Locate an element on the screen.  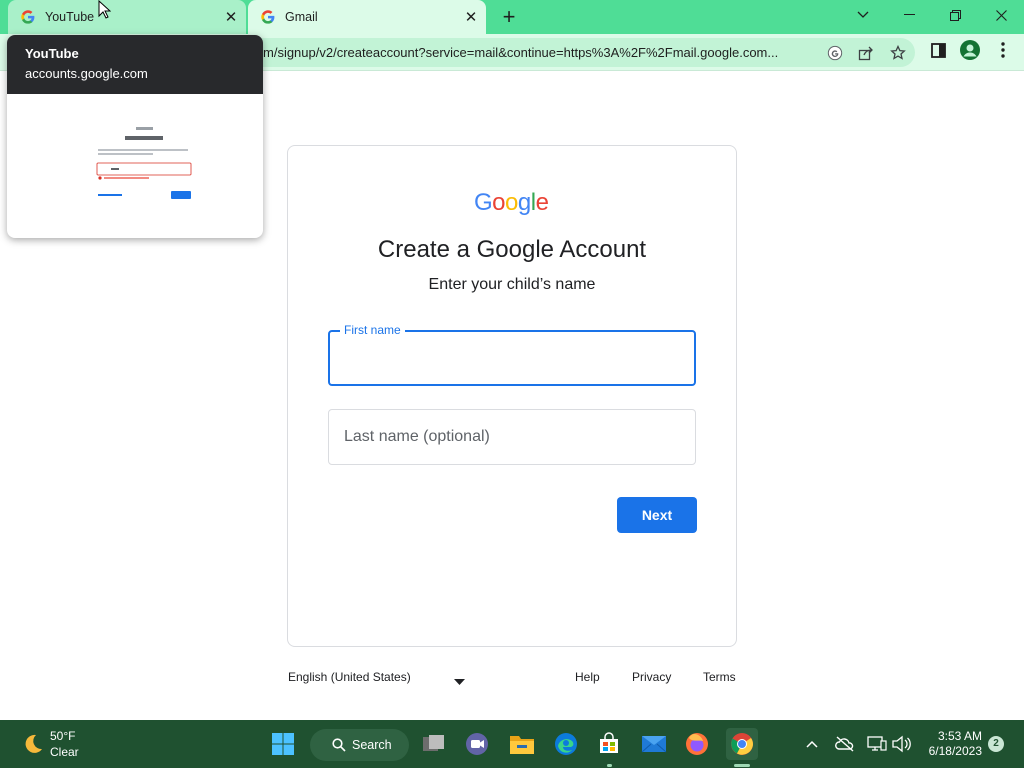
tab-hover-card: YouTube accounts.google.com is located at coordinates (135, 136).